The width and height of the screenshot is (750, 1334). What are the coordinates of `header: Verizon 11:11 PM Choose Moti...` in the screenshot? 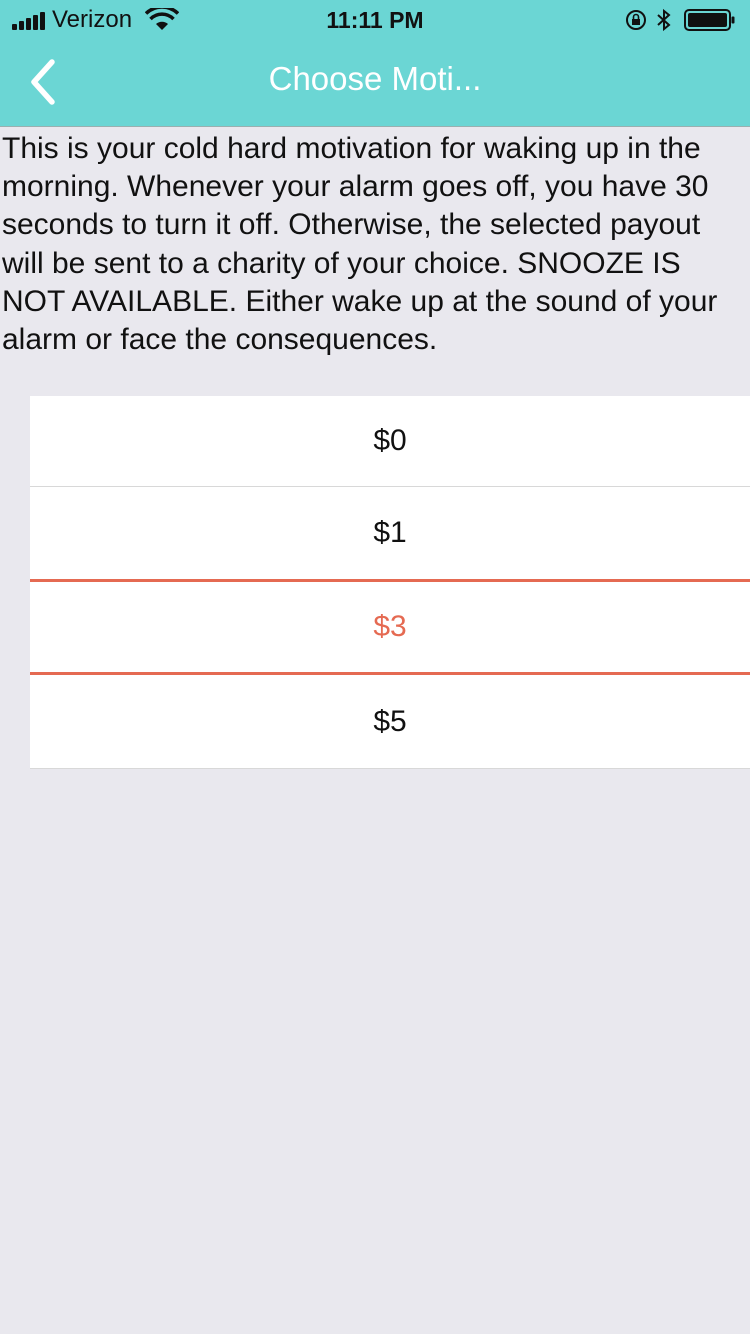 It's located at (375, 63).